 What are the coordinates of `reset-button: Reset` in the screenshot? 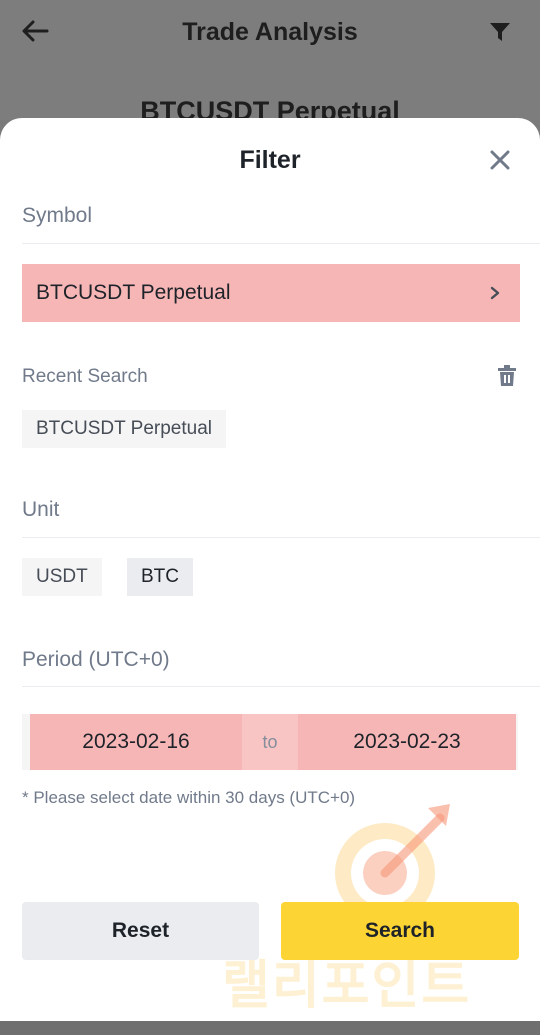 It's located at (140, 931).